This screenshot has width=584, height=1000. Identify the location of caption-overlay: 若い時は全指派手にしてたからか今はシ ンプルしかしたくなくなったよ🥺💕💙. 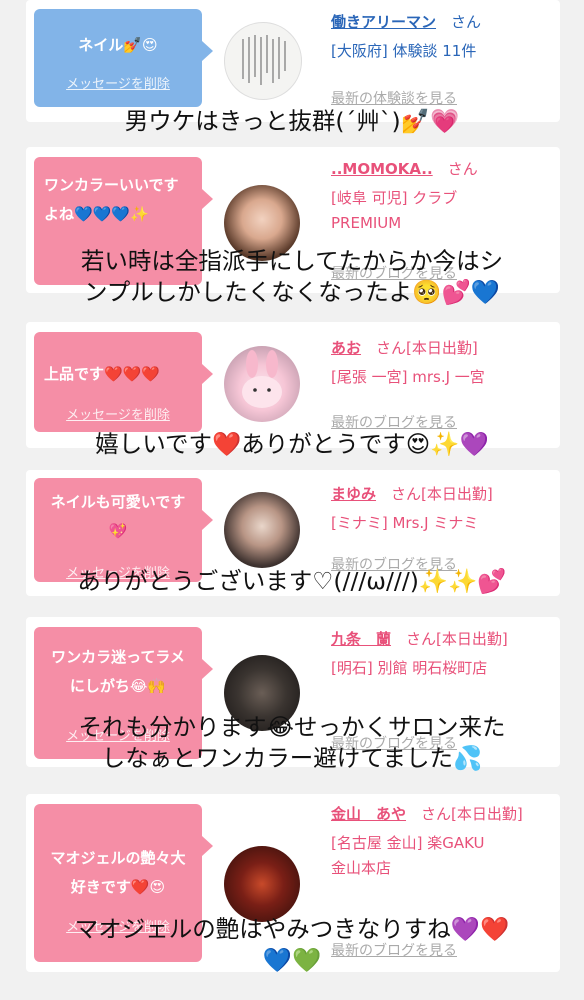
(292, 277).